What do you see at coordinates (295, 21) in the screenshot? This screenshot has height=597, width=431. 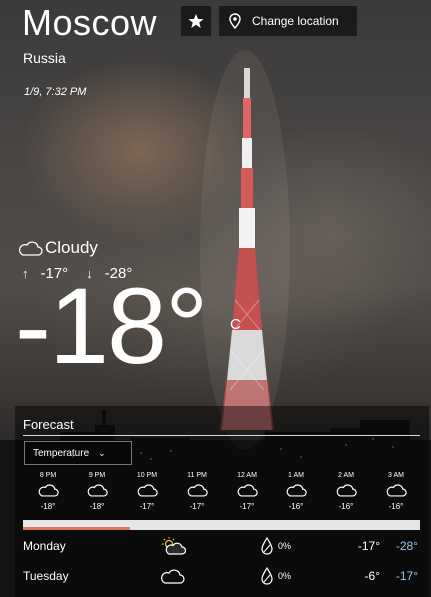 I see `change-location-label: Change location` at bounding box center [295, 21].